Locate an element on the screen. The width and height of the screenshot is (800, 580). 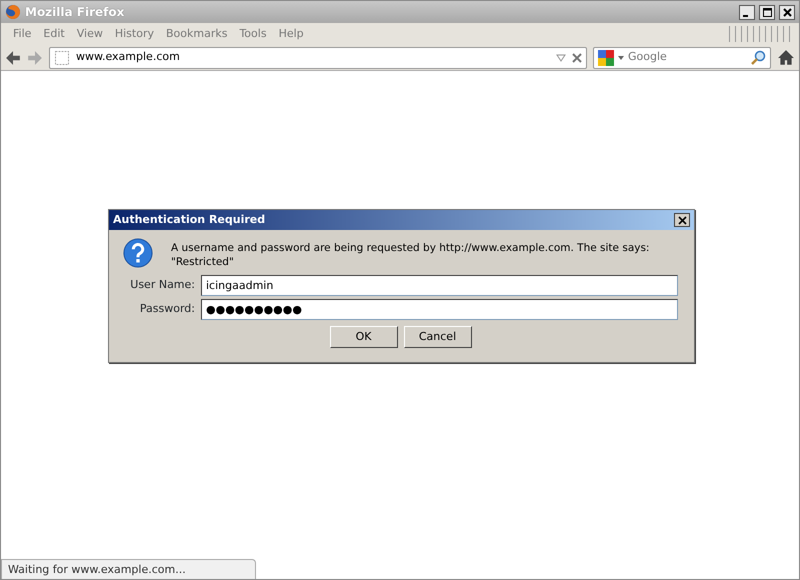
home-icon is located at coordinates (786, 57).